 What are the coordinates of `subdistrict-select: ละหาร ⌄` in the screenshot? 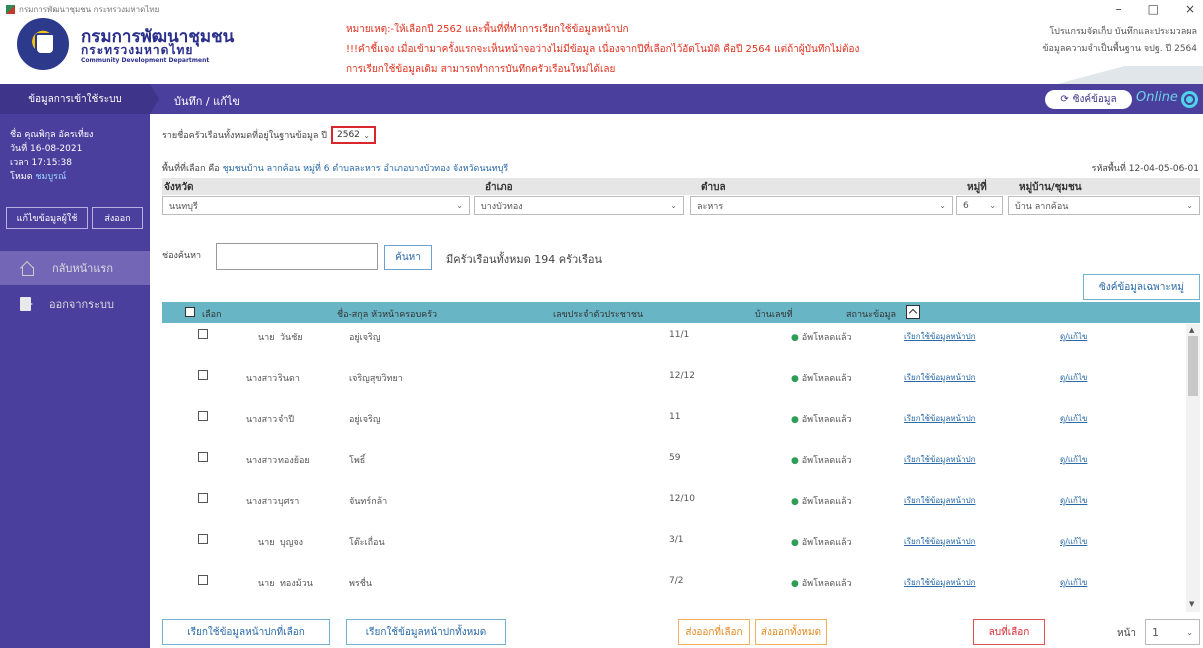 It's located at (821, 205).